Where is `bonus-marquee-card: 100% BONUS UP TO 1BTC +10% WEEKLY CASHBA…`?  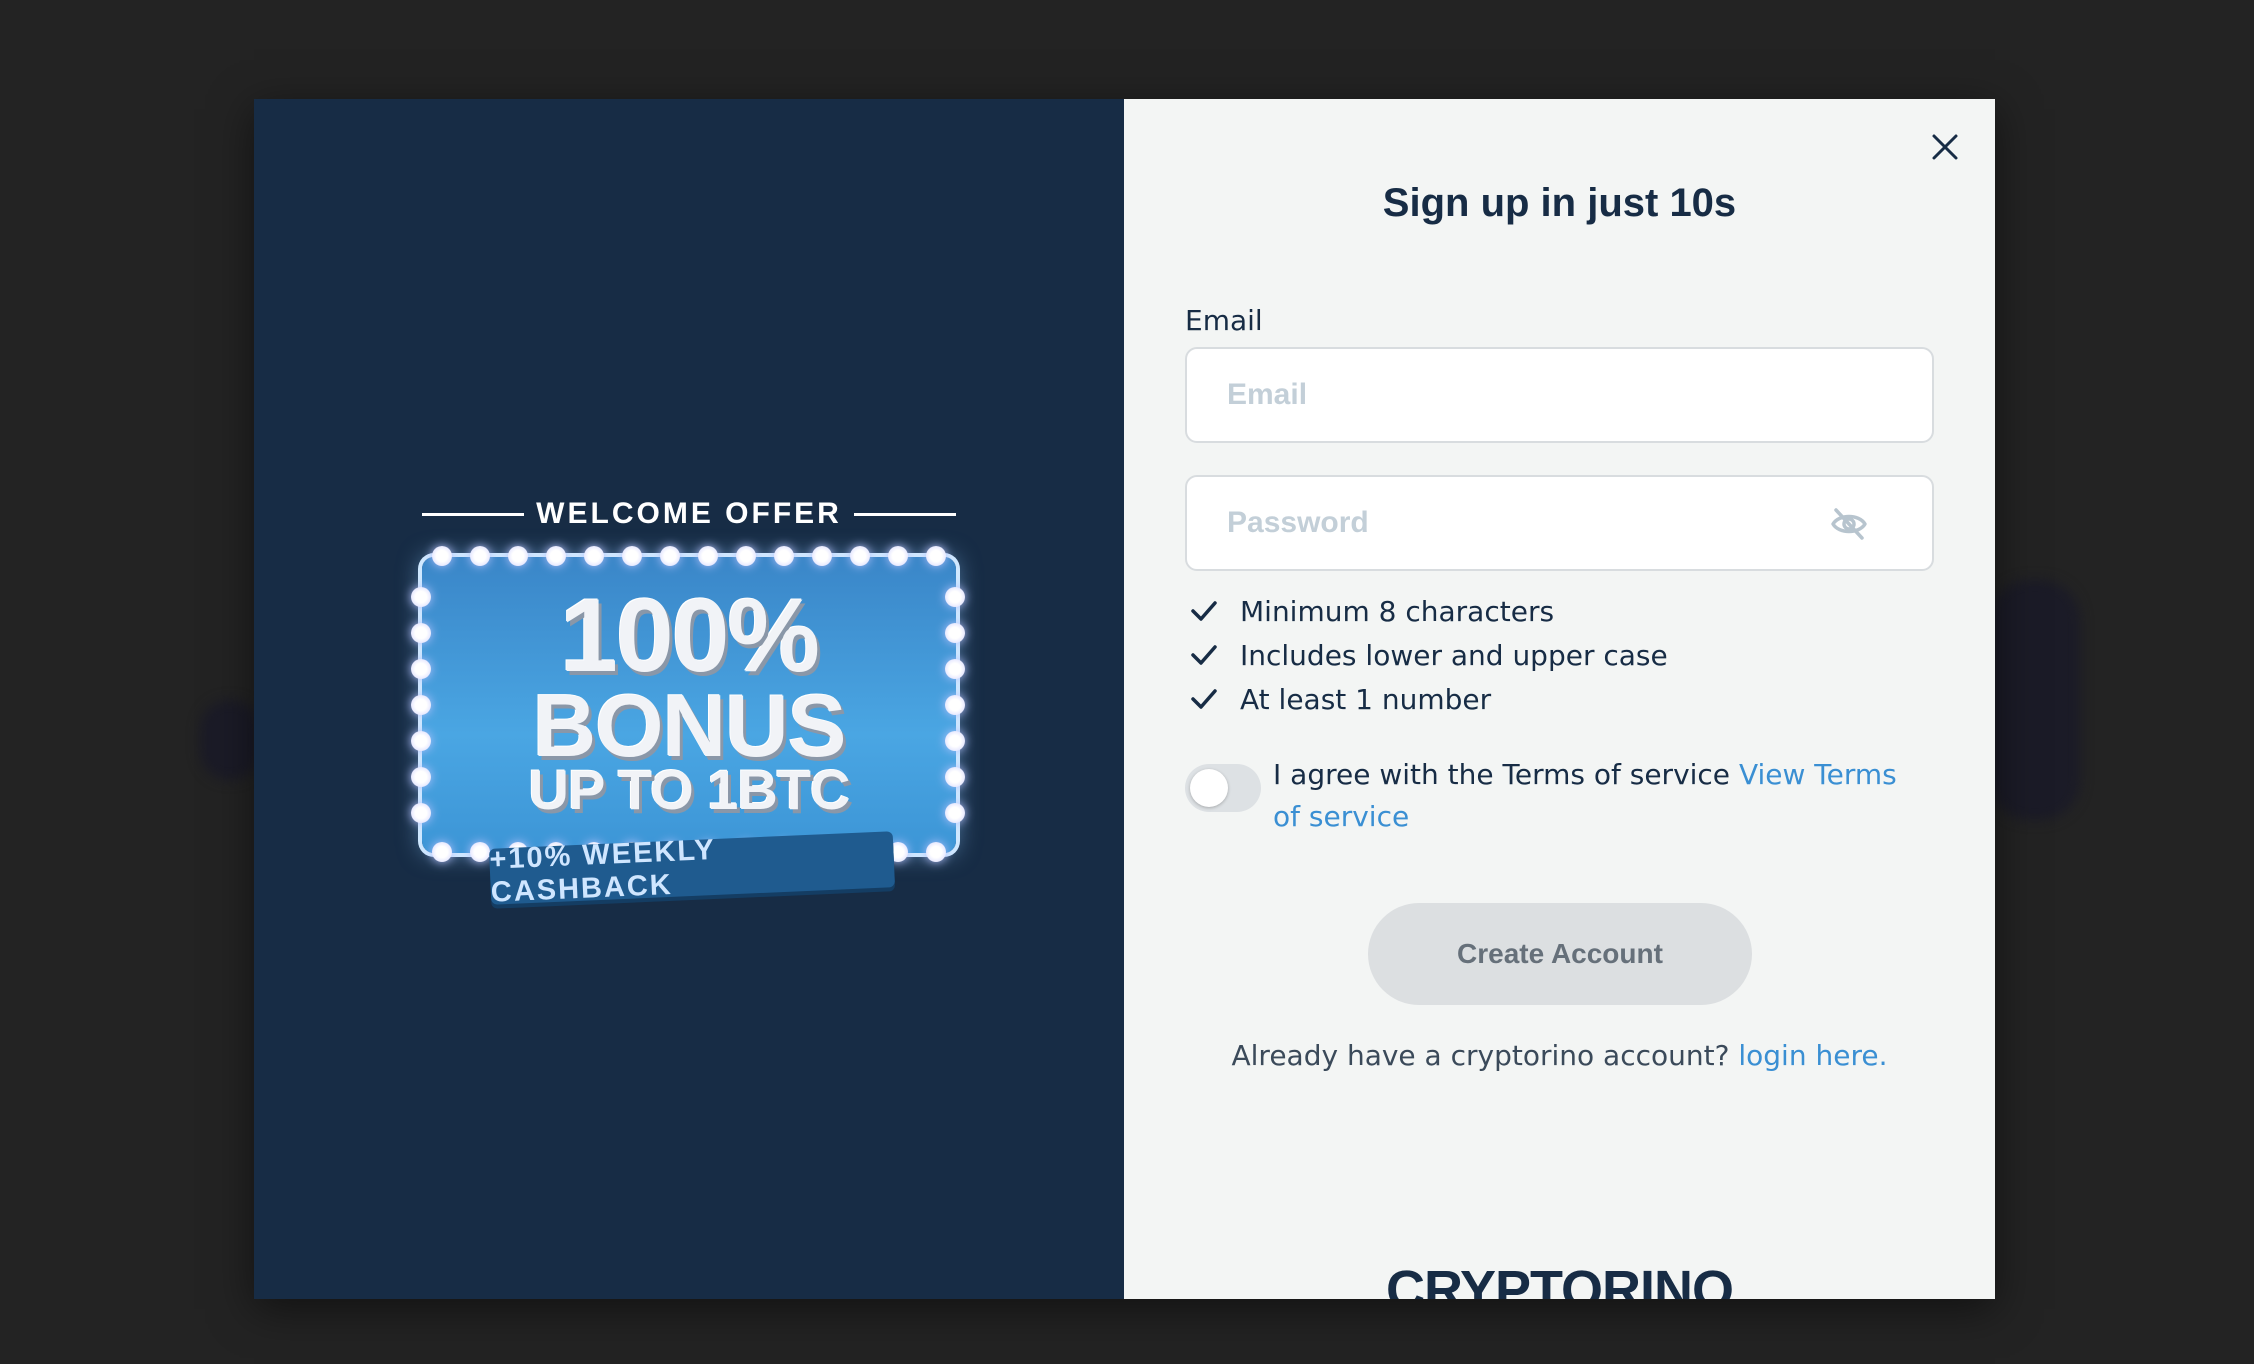
bonus-marquee-card: 100% BONUS UP TO 1BTC +10% WEEKLY CASHBA… is located at coordinates (688, 727).